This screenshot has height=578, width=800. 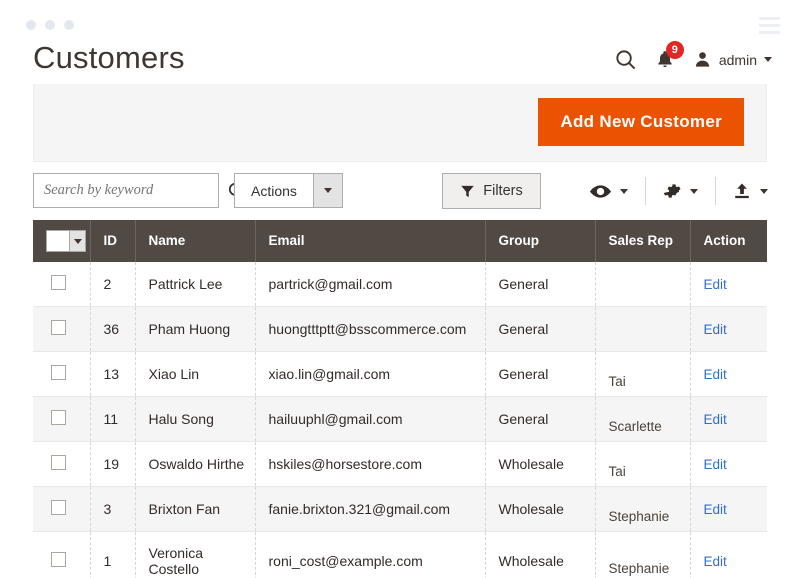 I want to click on column-header-name: Name, so click(x=195, y=241).